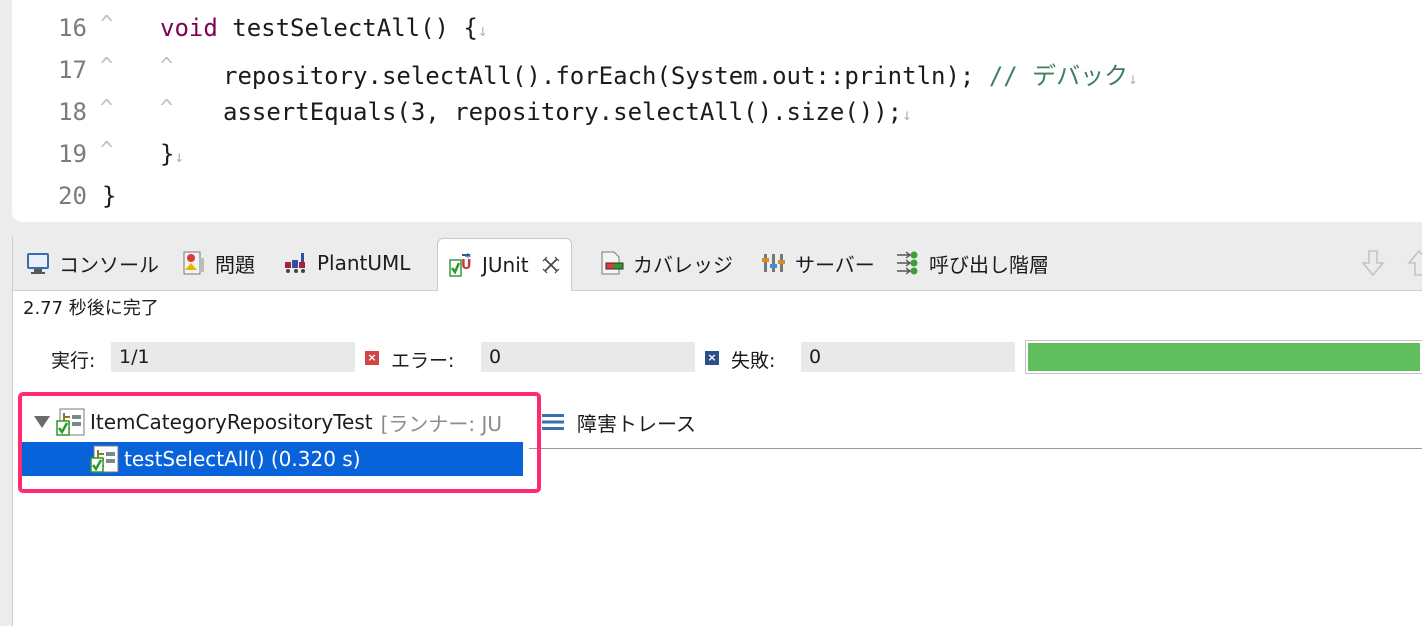 The image size is (1422, 626). Describe the element at coordinates (233, 357) in the screenshot. I see `runs-value: 1/1` at that location.